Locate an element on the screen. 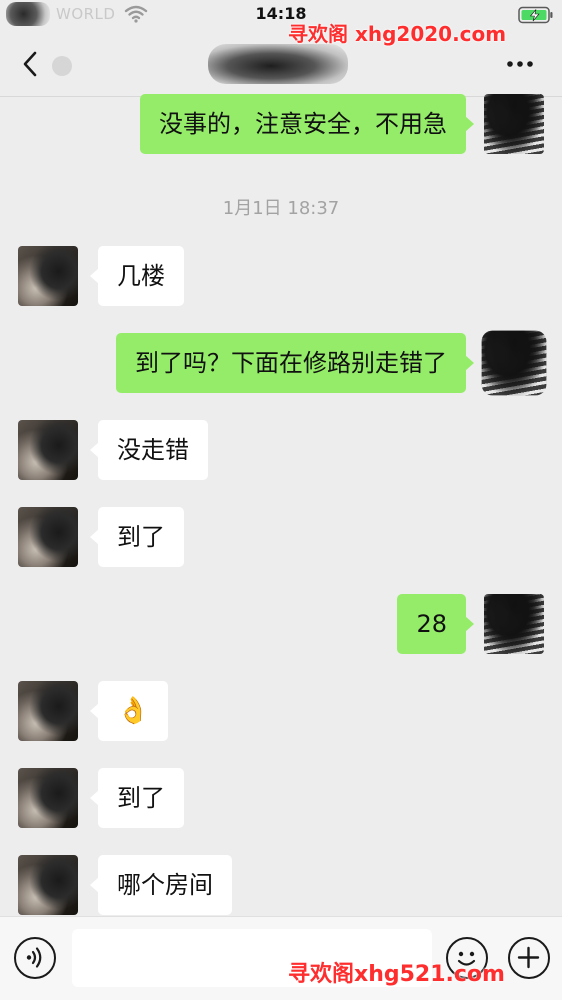 The height and width of the screenshot is (1000, 562). message-text: 哪个房间 is located at coordinates (165, 885).